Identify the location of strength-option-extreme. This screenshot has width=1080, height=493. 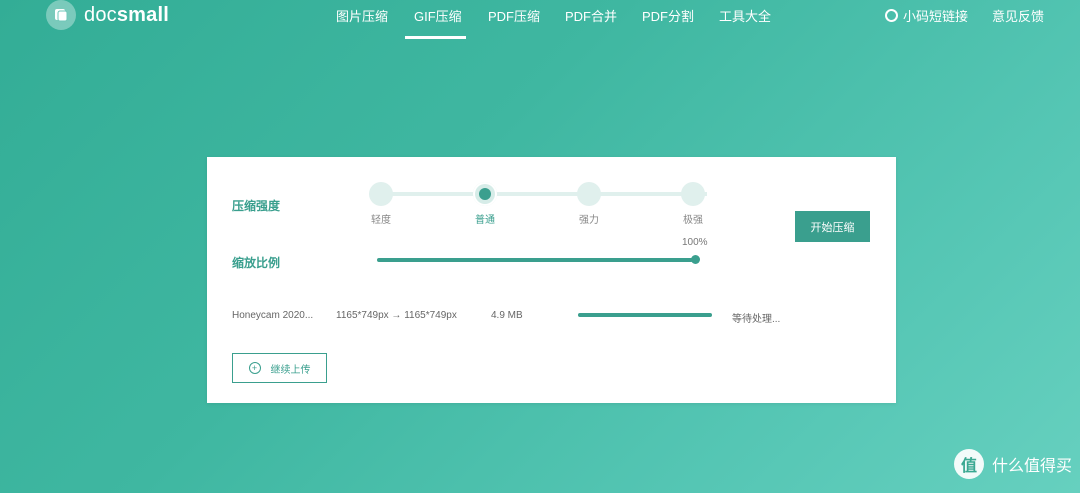
(693, 194).